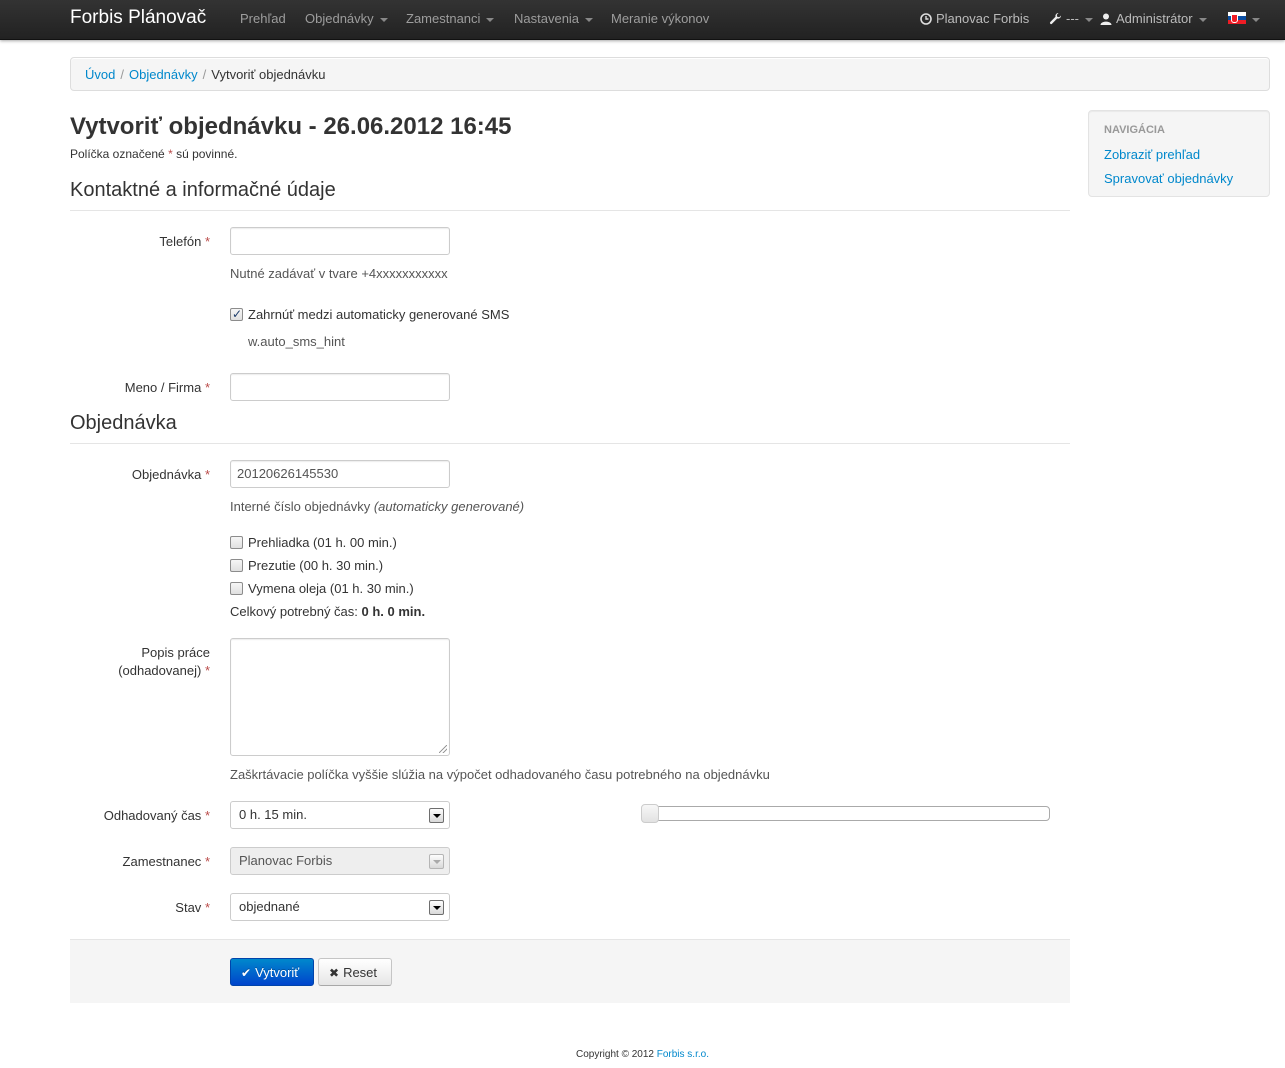 Image resolution: width=1285 pixels, height=1068 pixels. Describe the element at coordinates (296, 341) in the screenshot. I see `sms-hint: w.auto_sms_hint` at that location.